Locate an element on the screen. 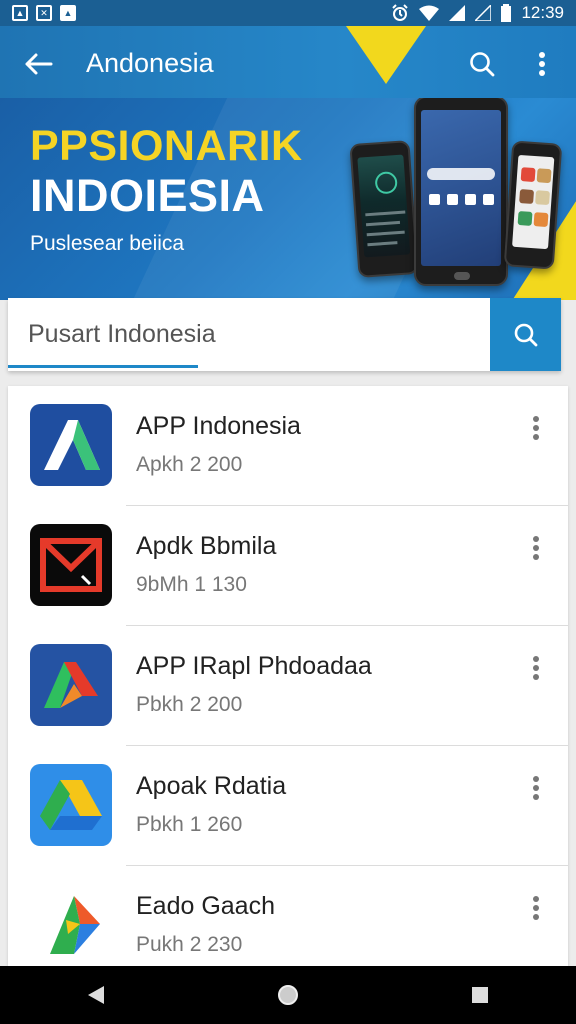 The width and height of the screenshot is (576, 1024). app-subtitle: Apkh 2 200 is located at coordinates (189, 464).